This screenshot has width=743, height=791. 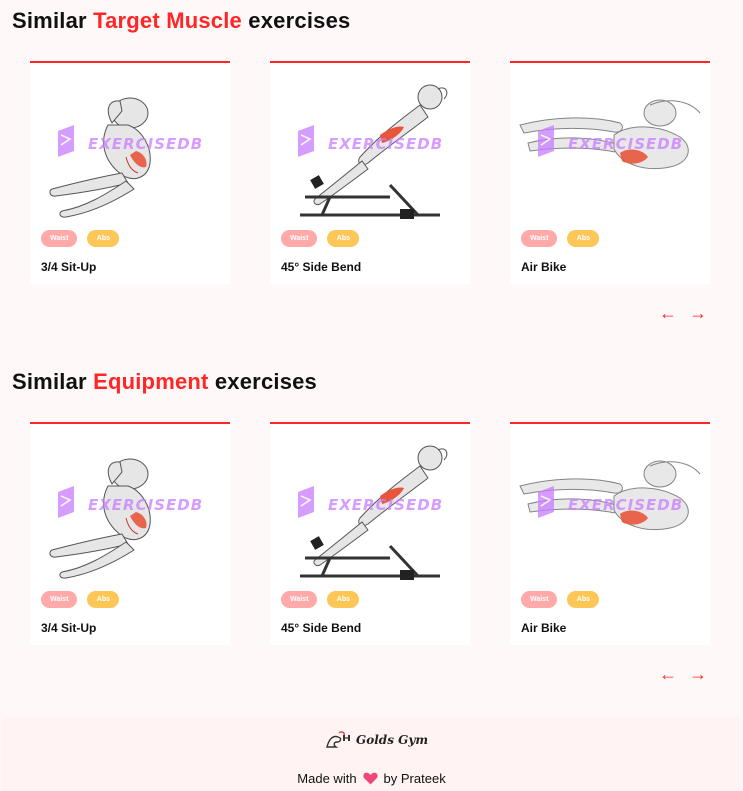 What do you see at coordinates (167, 20) in the screenshot?
I see `section-title-accent: Target Muscle` at bounding box center [167, 20].